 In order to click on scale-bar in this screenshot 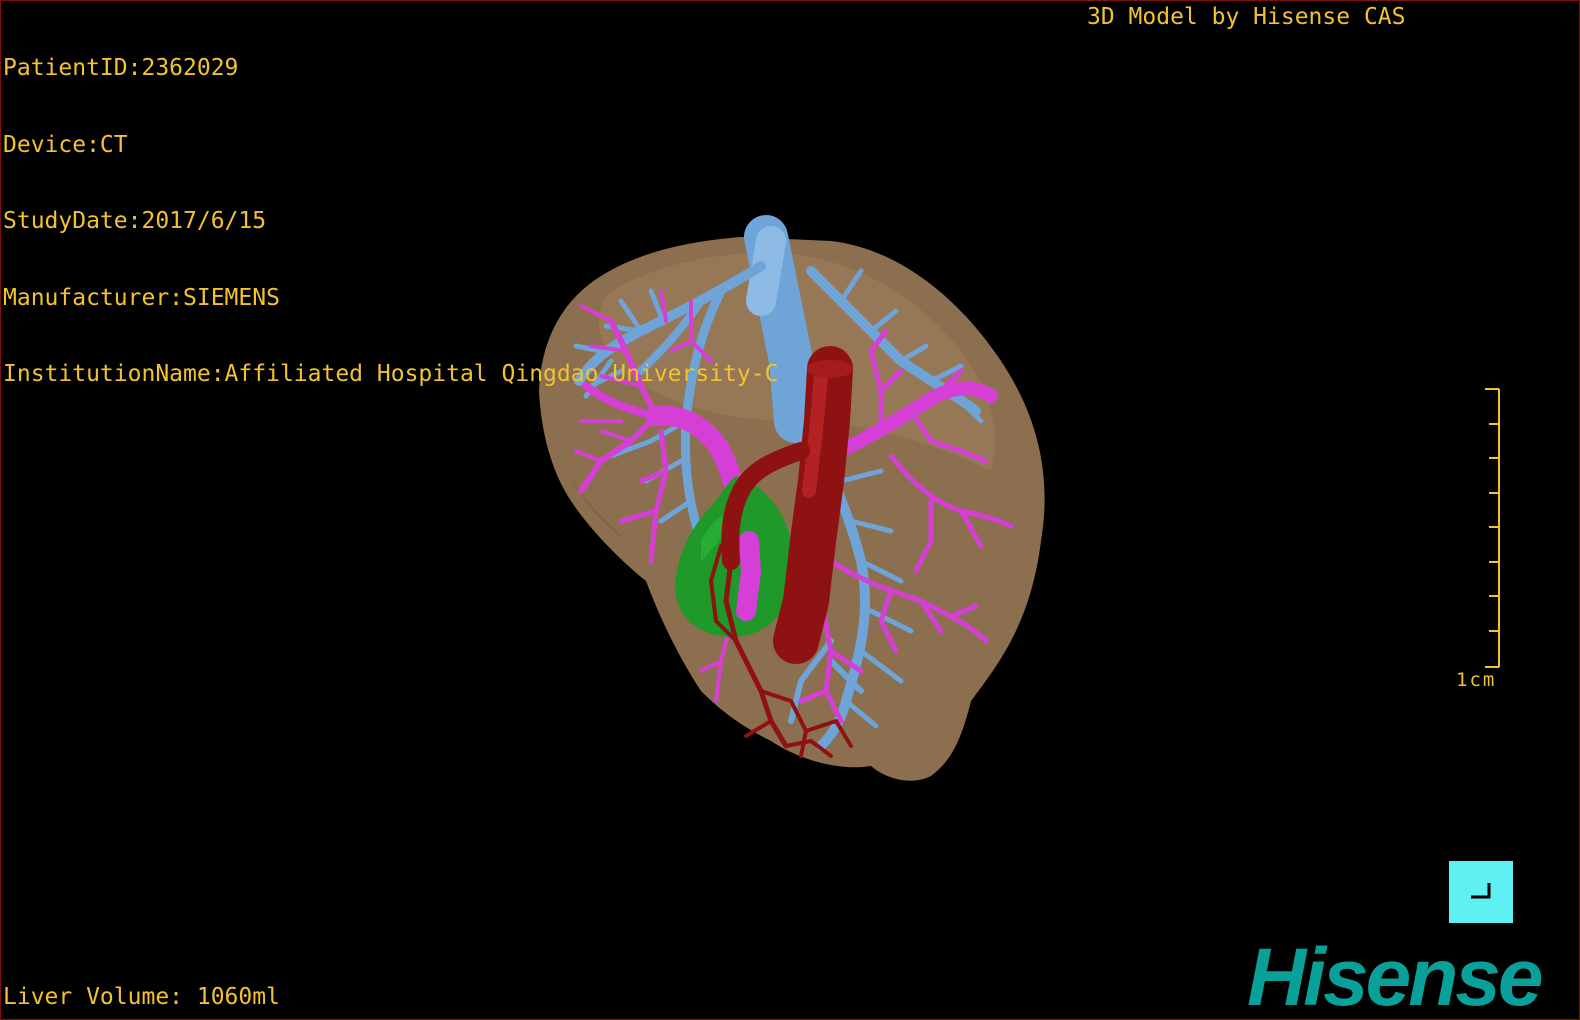, I will do `click(1492, 528)`.